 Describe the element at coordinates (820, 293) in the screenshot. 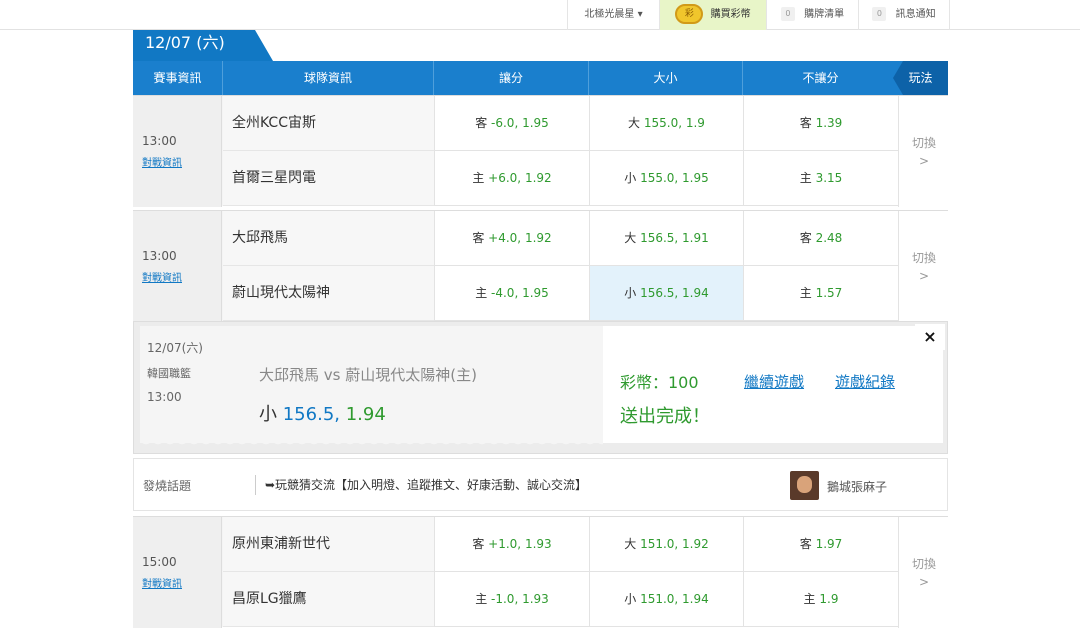

I see `home-moneyline-odds: 主 1.57` at that location.